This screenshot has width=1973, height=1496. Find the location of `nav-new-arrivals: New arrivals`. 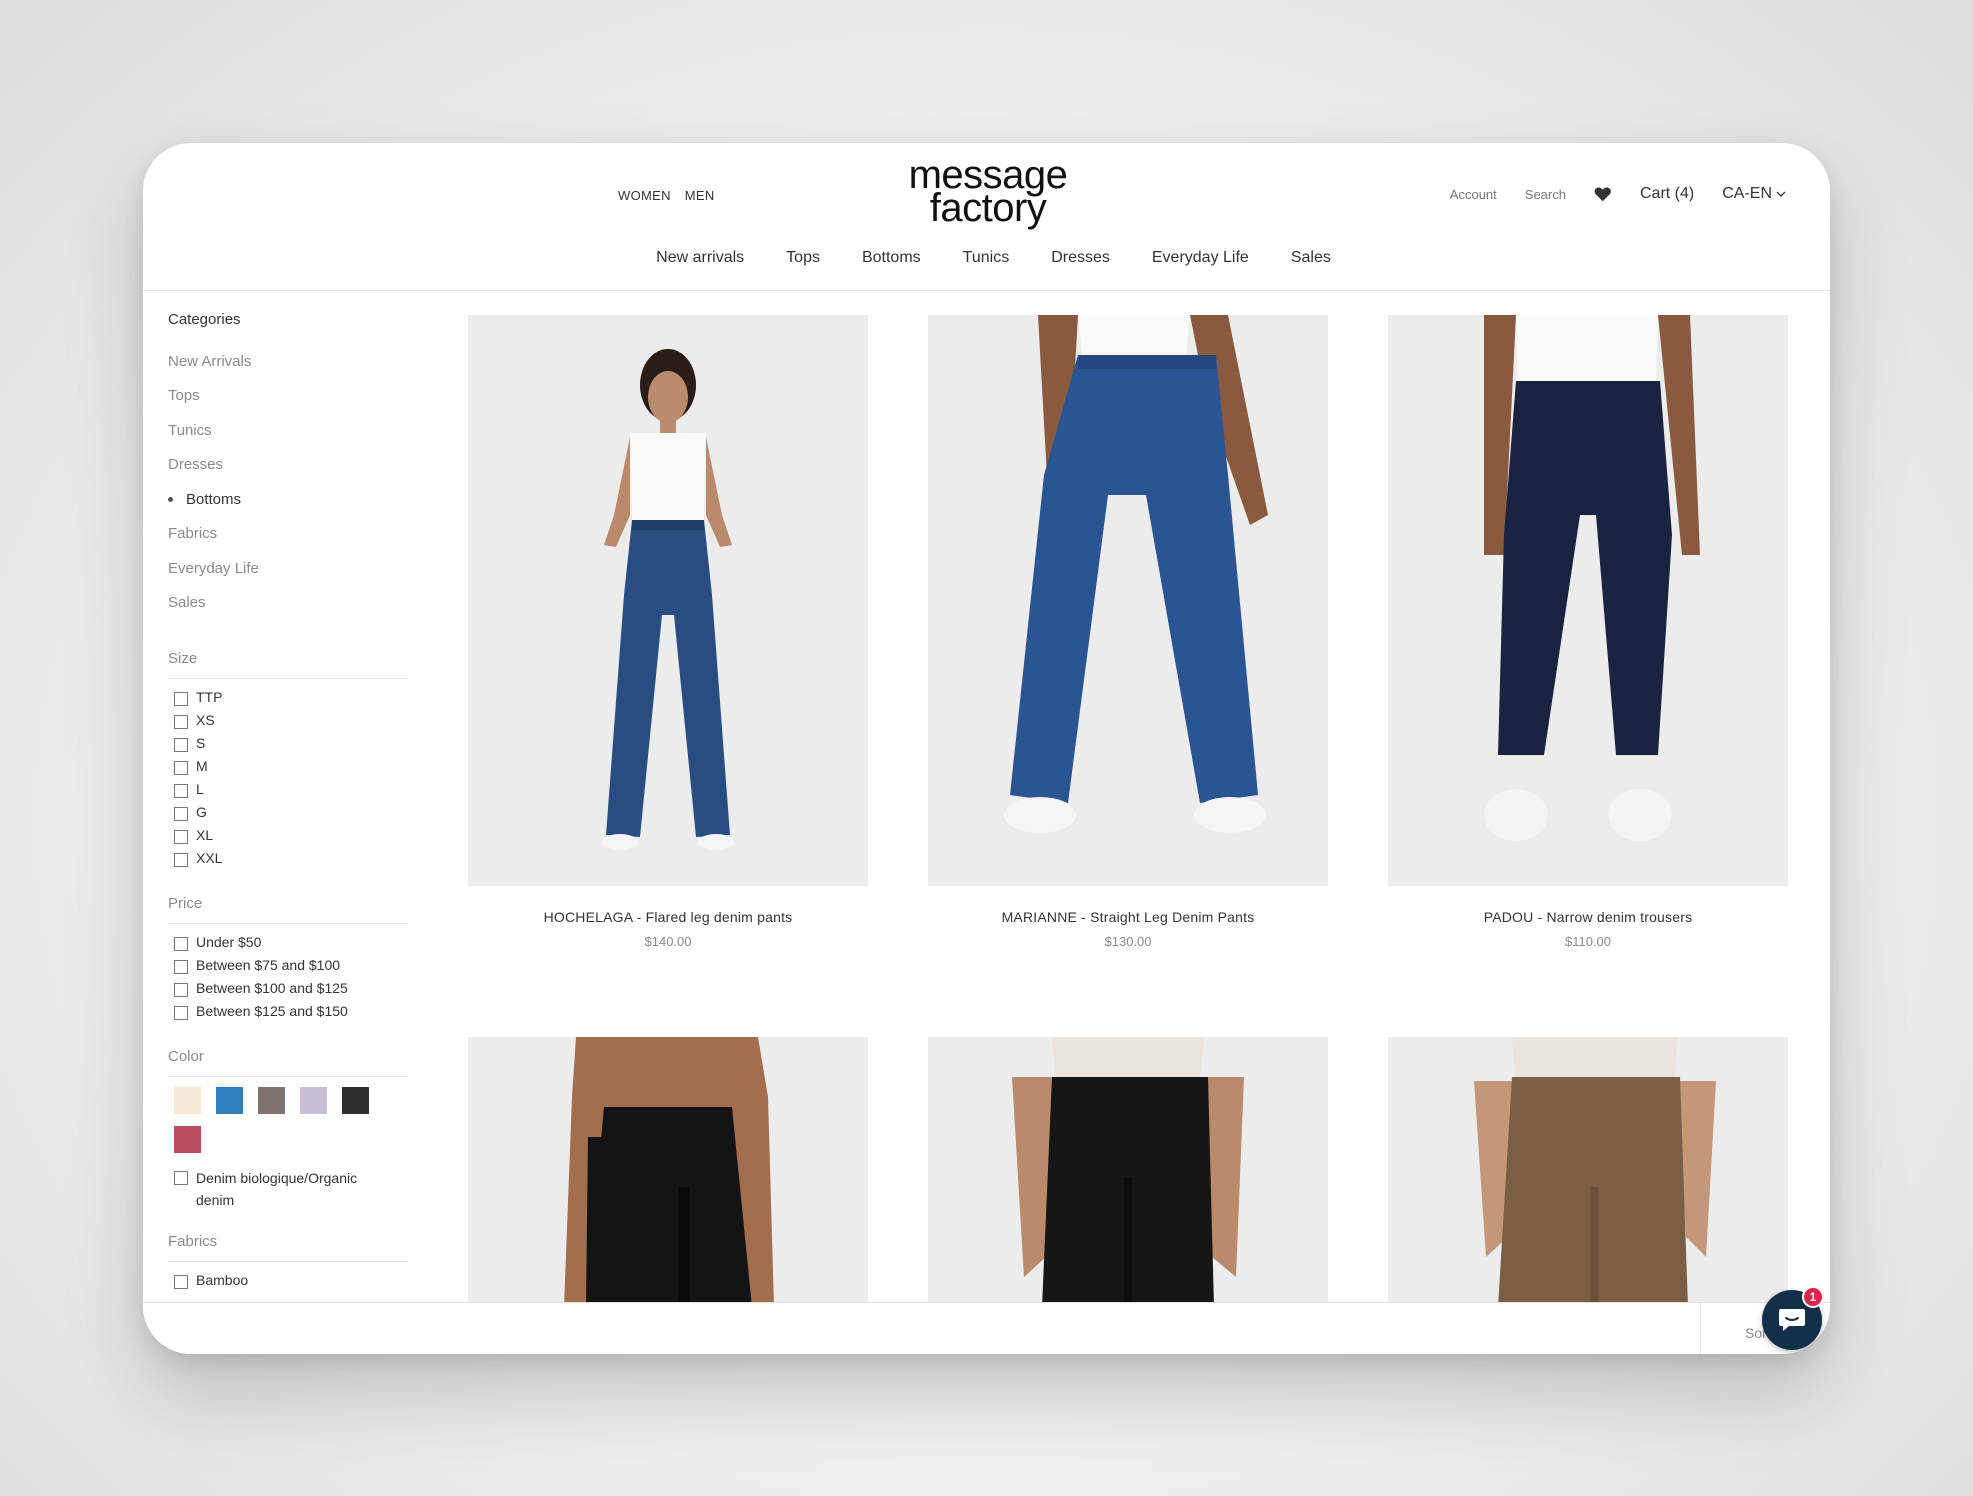

nav-new-arrivals: New arrivals is located at coordinates (700, 258).